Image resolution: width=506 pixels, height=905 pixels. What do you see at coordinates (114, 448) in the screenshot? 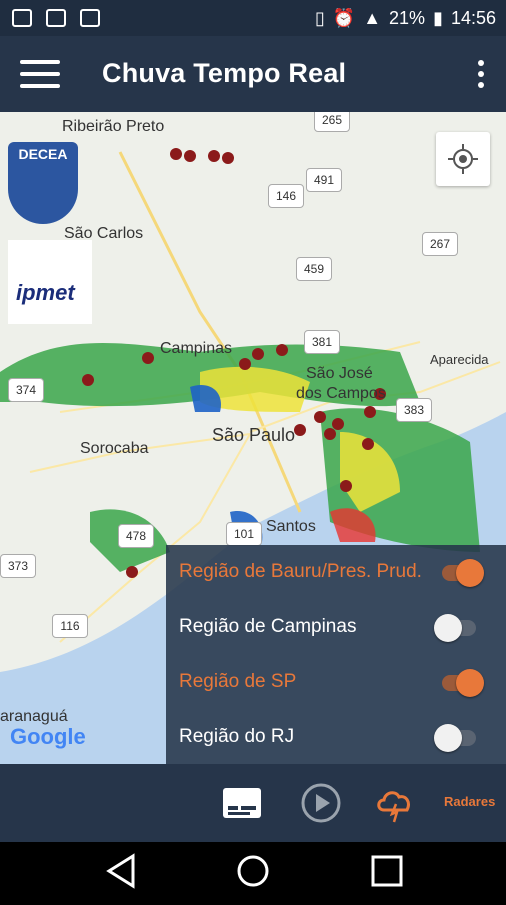
I see `map-label-sorocaba: Sorocaba` at bounding box center [114, 448].